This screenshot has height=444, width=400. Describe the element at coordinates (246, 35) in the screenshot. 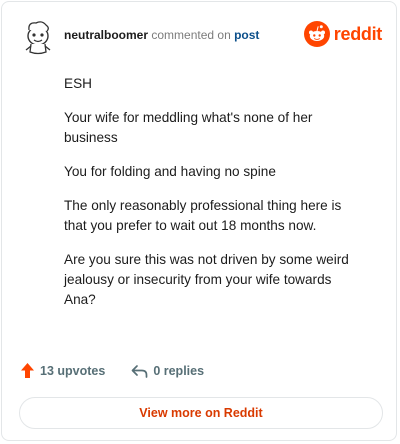

I see `post-link: post` at that location.